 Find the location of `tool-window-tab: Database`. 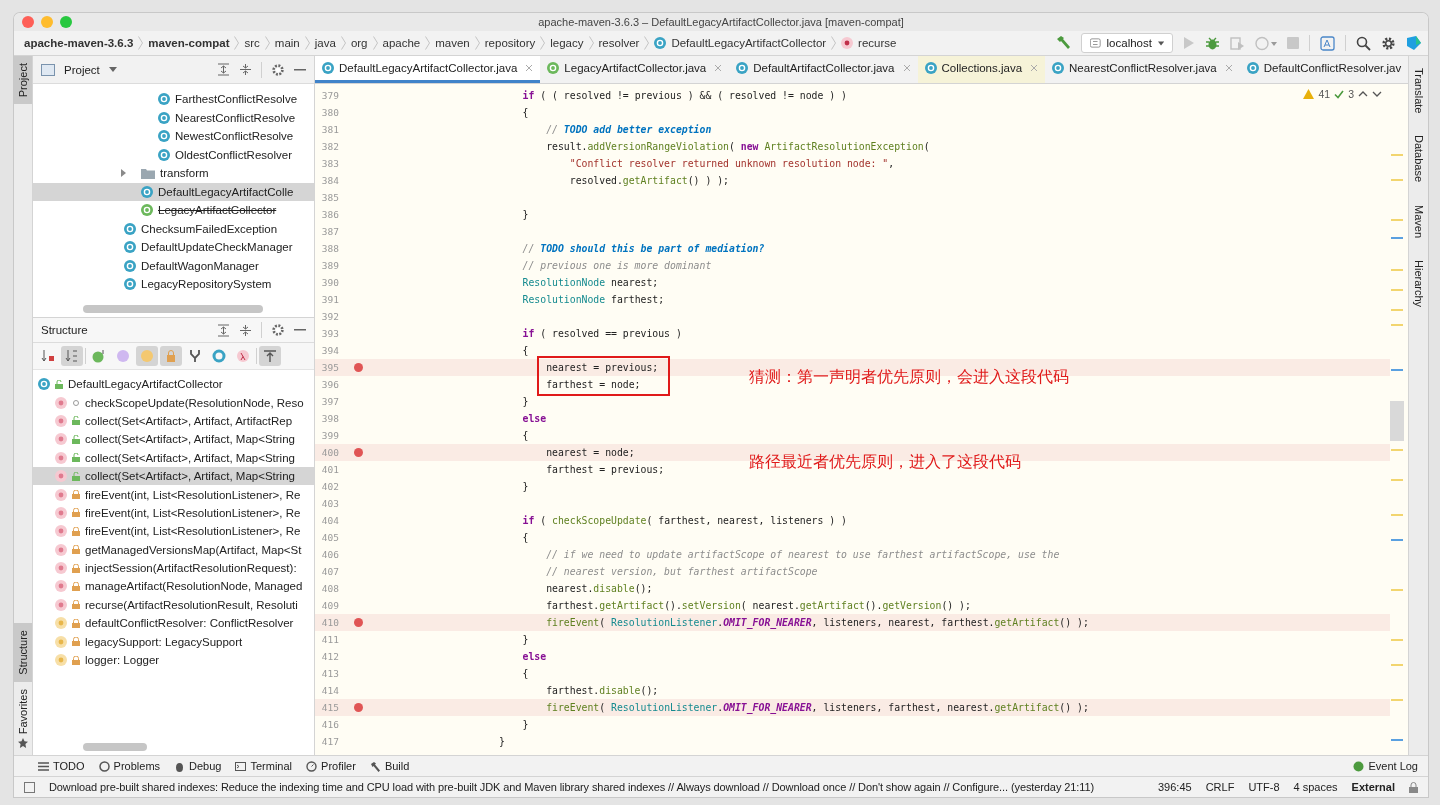

tool-window-tab: Database is located at coordinates (1418, 162).